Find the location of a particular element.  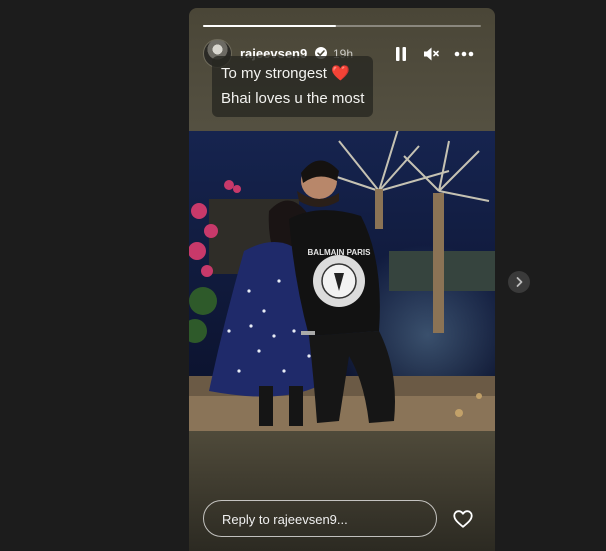

heart-outline-icon is located at coordinates (463, 519).